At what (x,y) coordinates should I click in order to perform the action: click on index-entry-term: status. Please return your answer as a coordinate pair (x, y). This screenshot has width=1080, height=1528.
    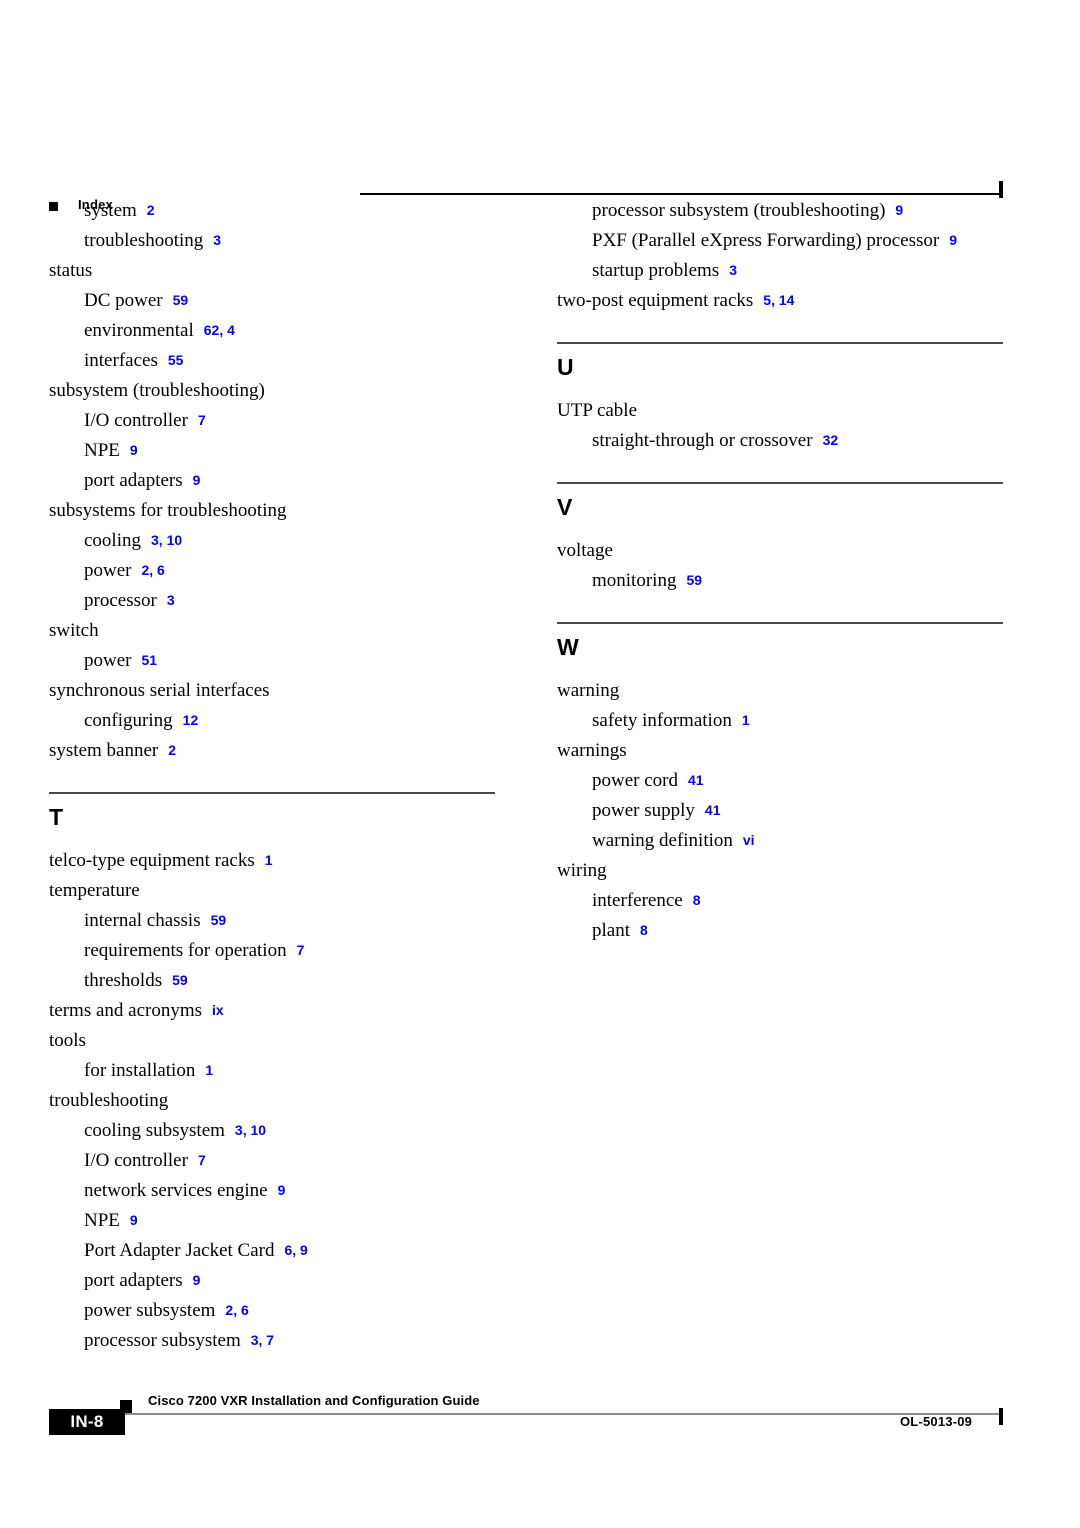
    Looking at the image, I should click on (71, 270).